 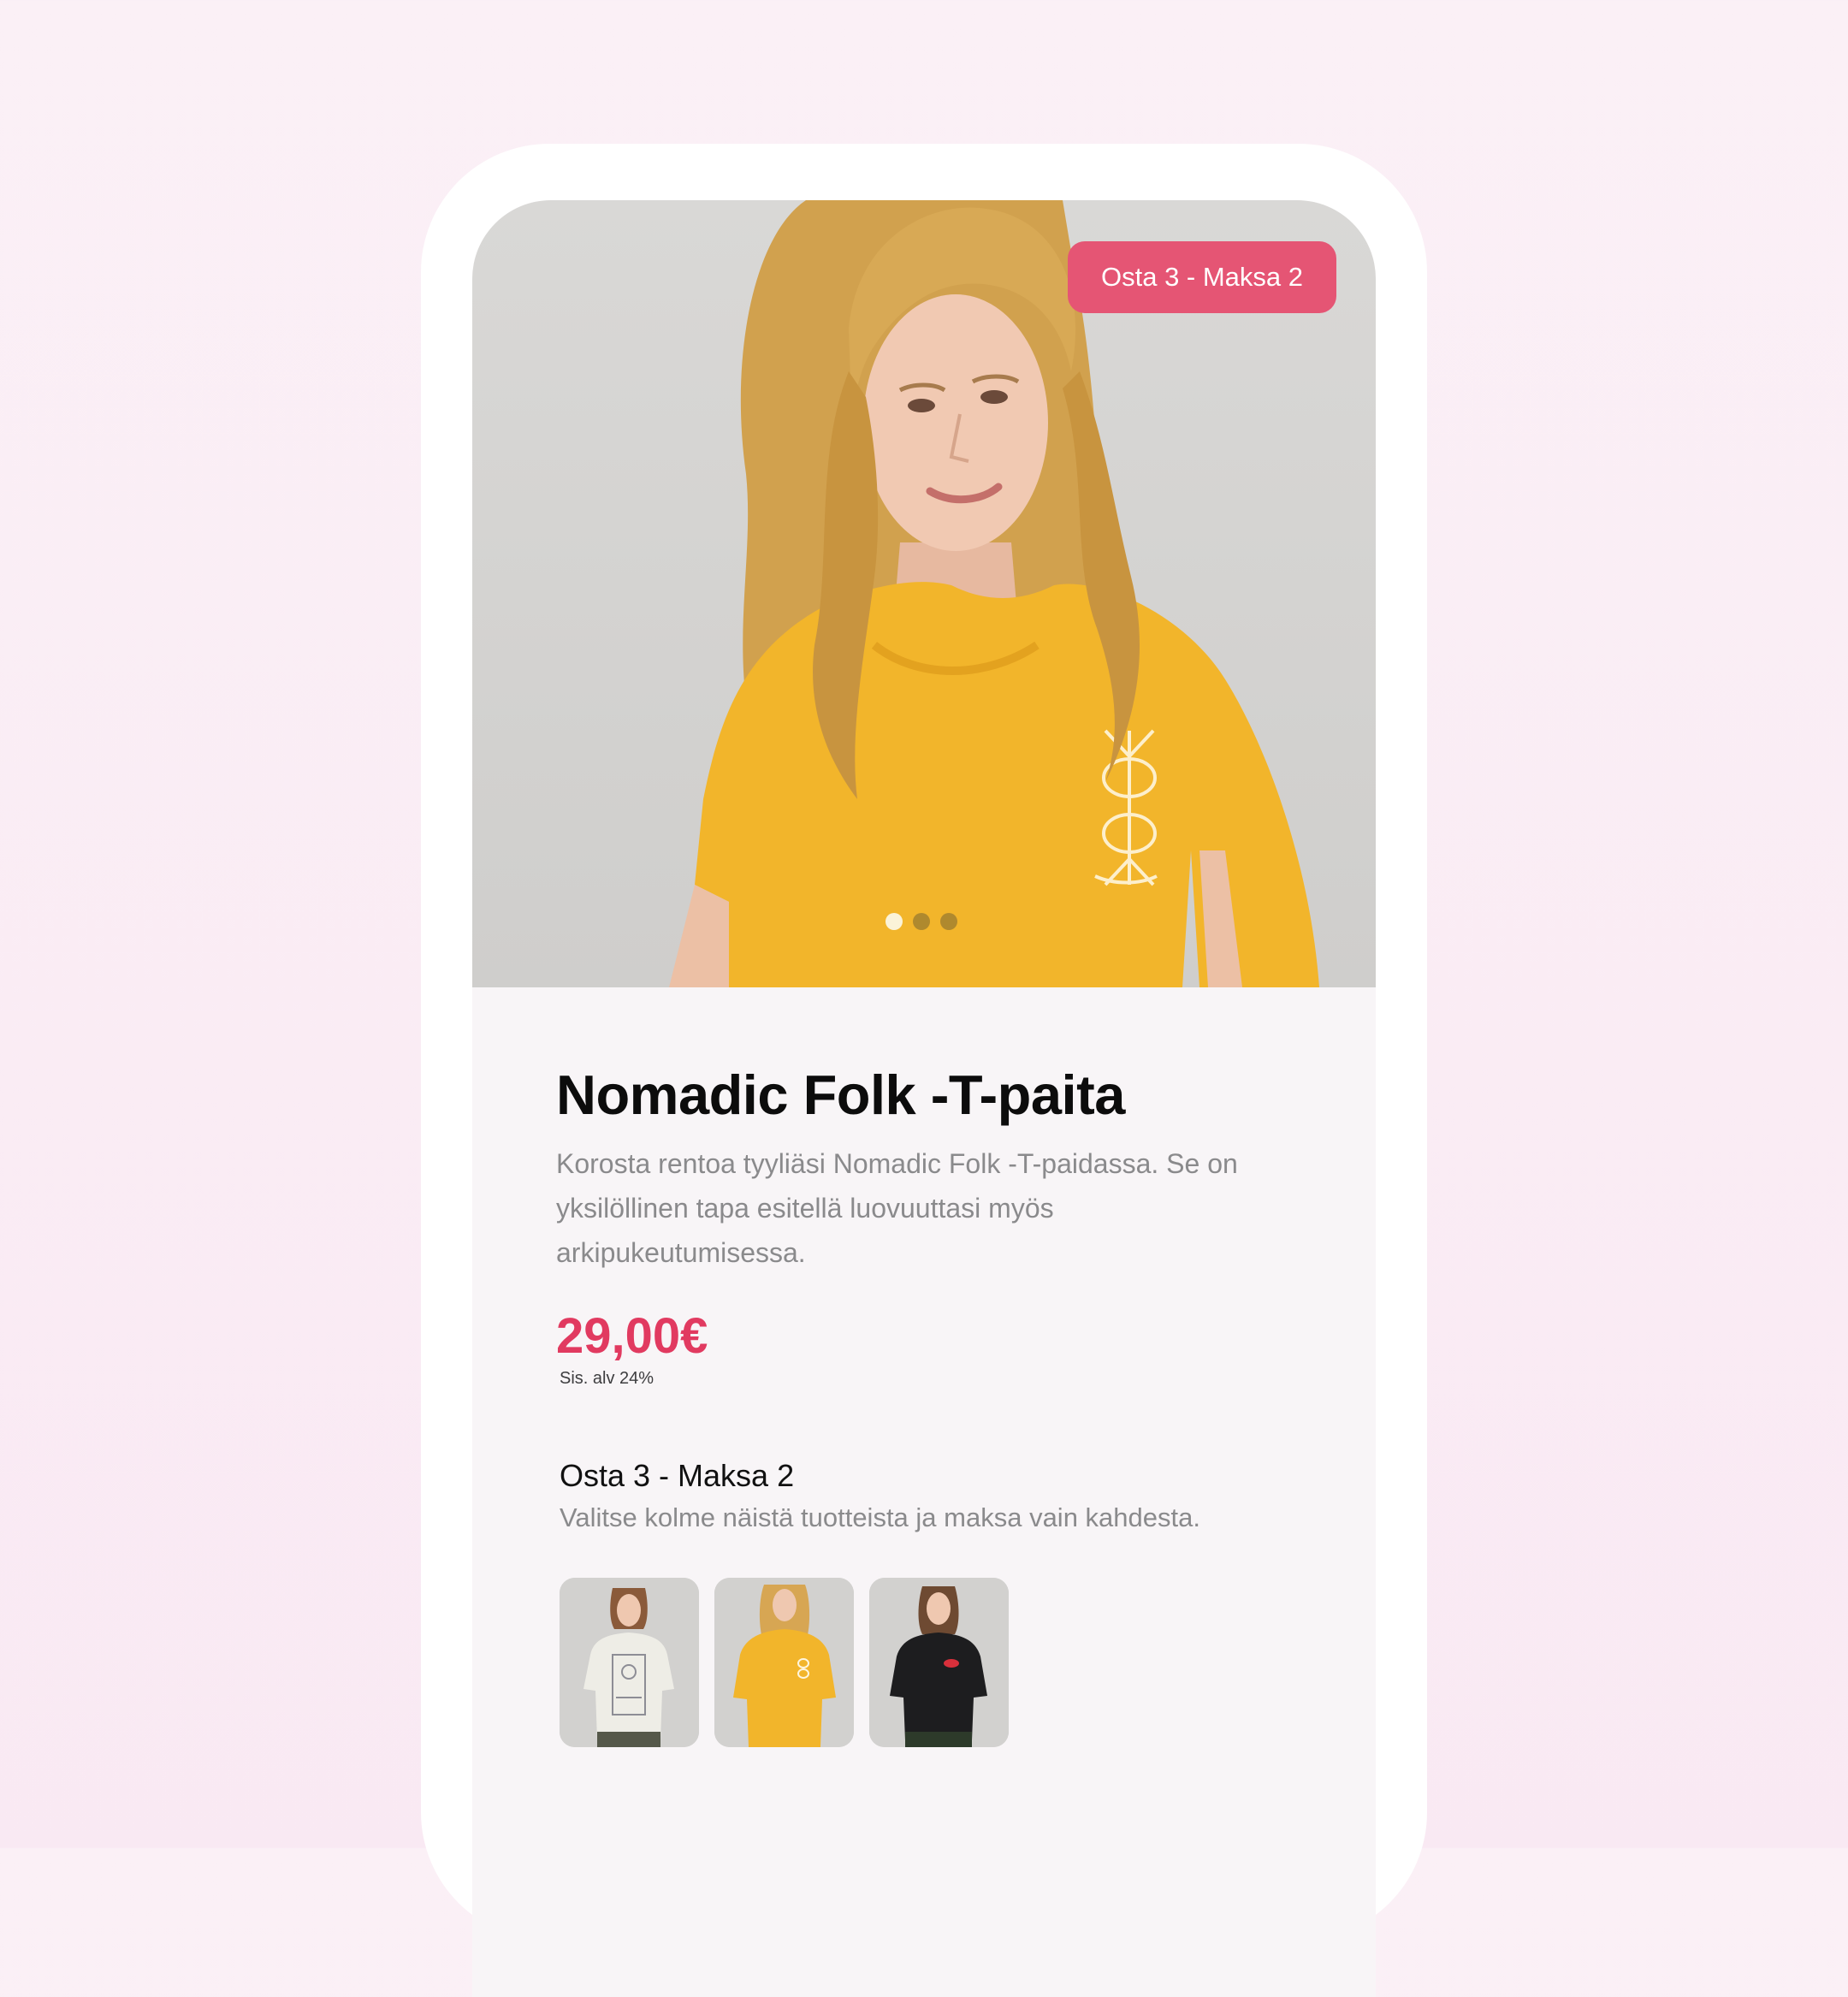 I want to click on carousel-dots, so click(x=921, y=922).